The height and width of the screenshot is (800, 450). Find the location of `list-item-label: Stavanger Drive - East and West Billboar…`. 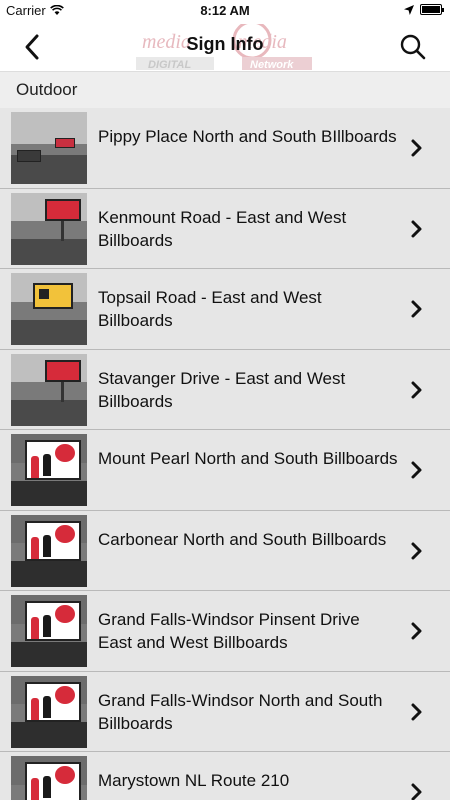

list-item-label: Stavanger Drive - East and West Billboar… is located at coordinates (222, 389).